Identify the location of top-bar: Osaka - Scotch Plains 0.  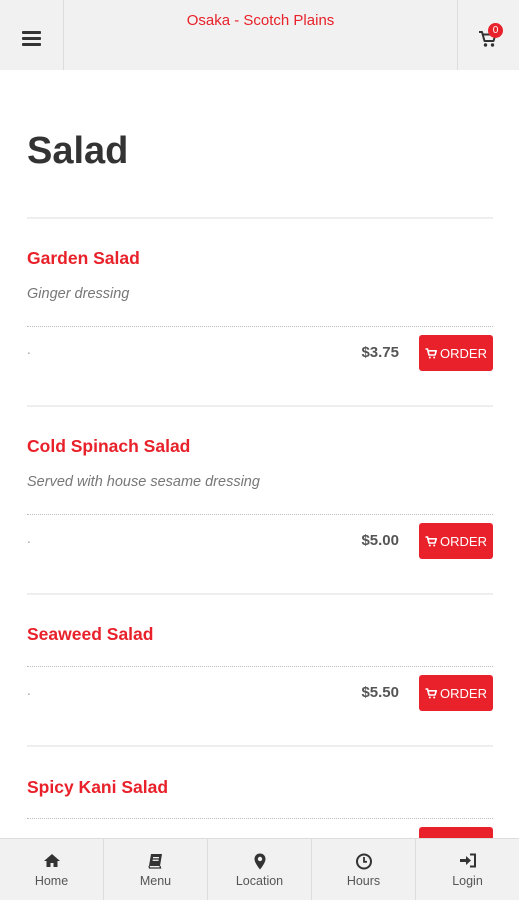
(259, 35).